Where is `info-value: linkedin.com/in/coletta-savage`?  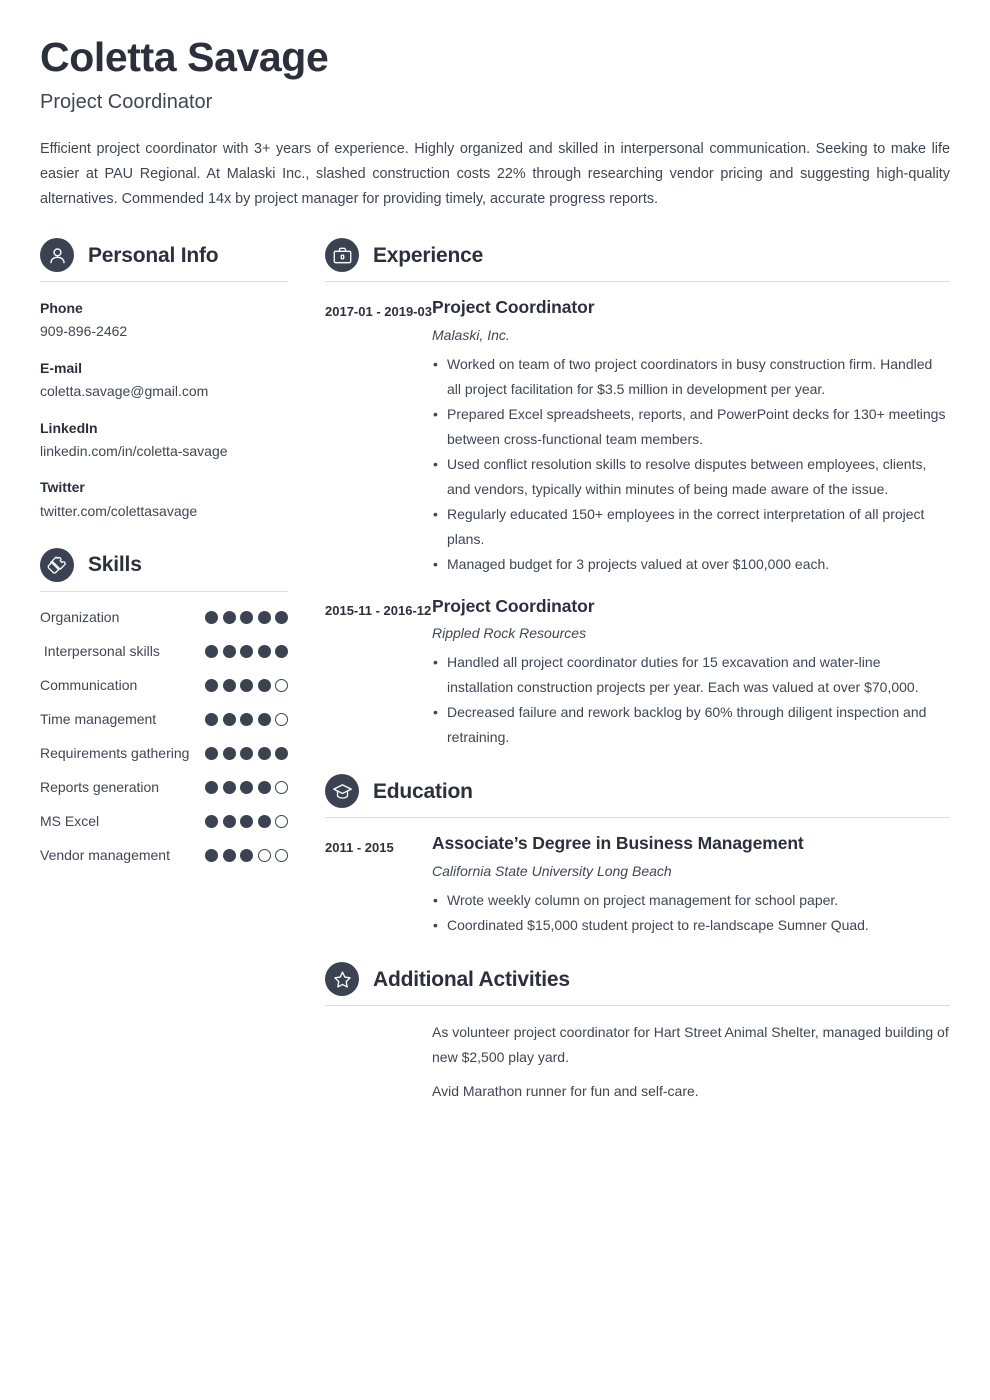 info-value: linkedin.com/in/coletta-savage is located at coordinates (164, 451).